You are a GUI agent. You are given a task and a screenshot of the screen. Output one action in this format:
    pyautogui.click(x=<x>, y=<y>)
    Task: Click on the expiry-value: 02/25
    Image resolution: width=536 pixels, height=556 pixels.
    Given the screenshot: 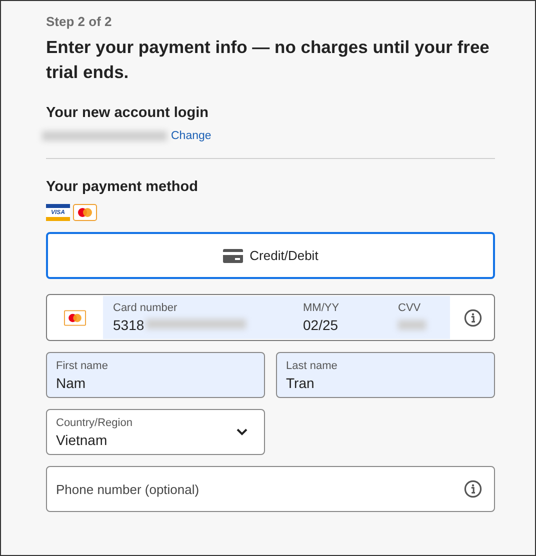 What is the action you would take?
    pyautogui.click(x=321, y=325)
    